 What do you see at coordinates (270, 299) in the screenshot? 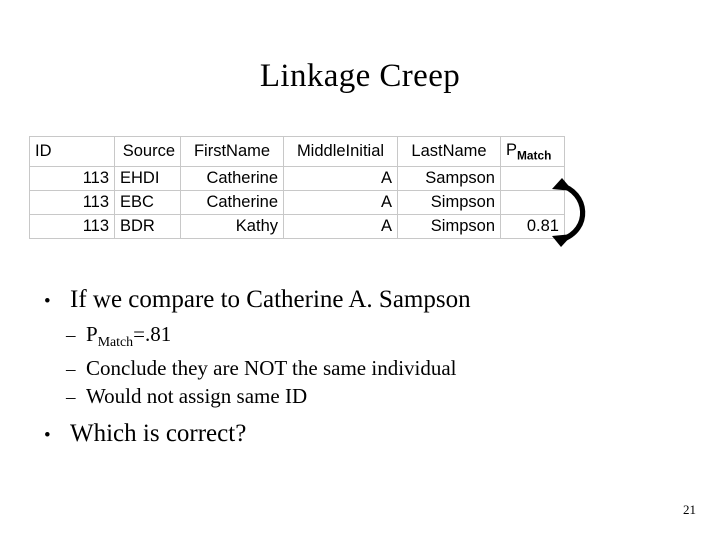
I see `bullet-text: If we compare to Catherine A. Sampson` at bounding box center [270, 299].